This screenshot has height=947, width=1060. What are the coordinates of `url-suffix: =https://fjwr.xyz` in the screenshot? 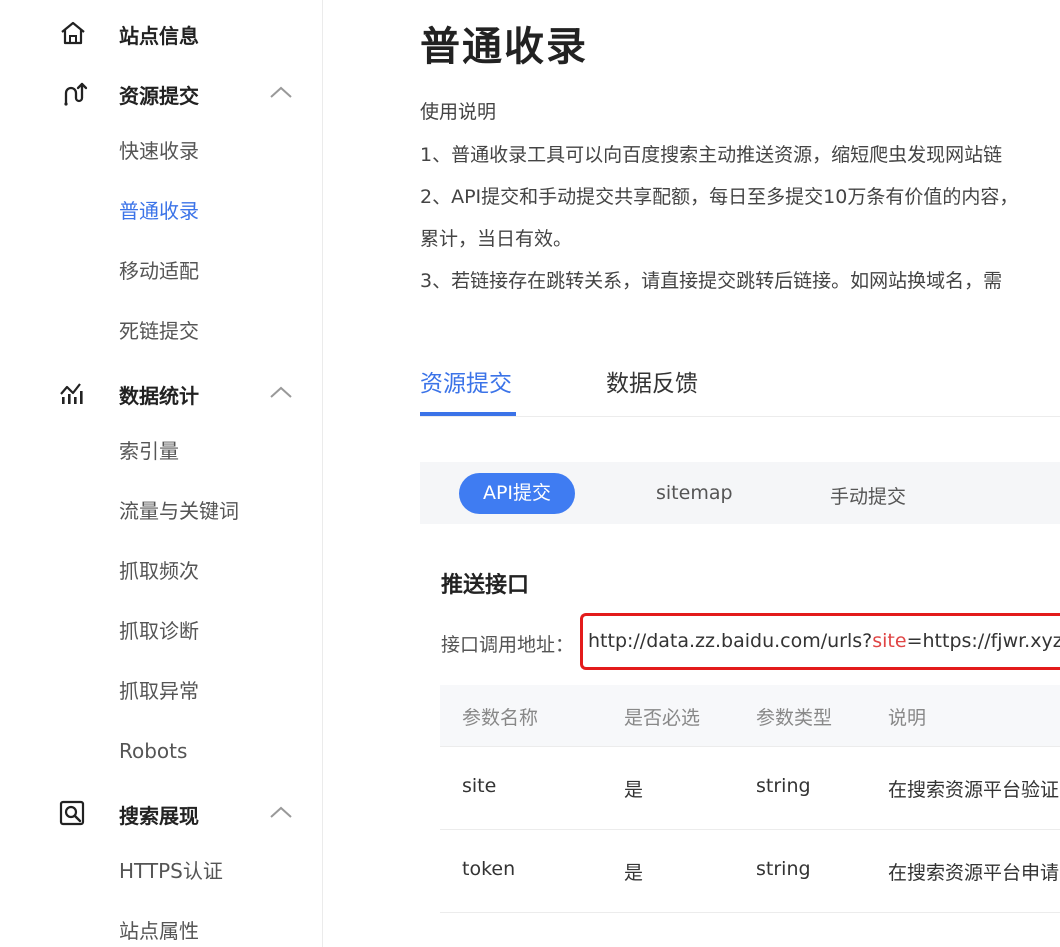 It's located at (983, 641).